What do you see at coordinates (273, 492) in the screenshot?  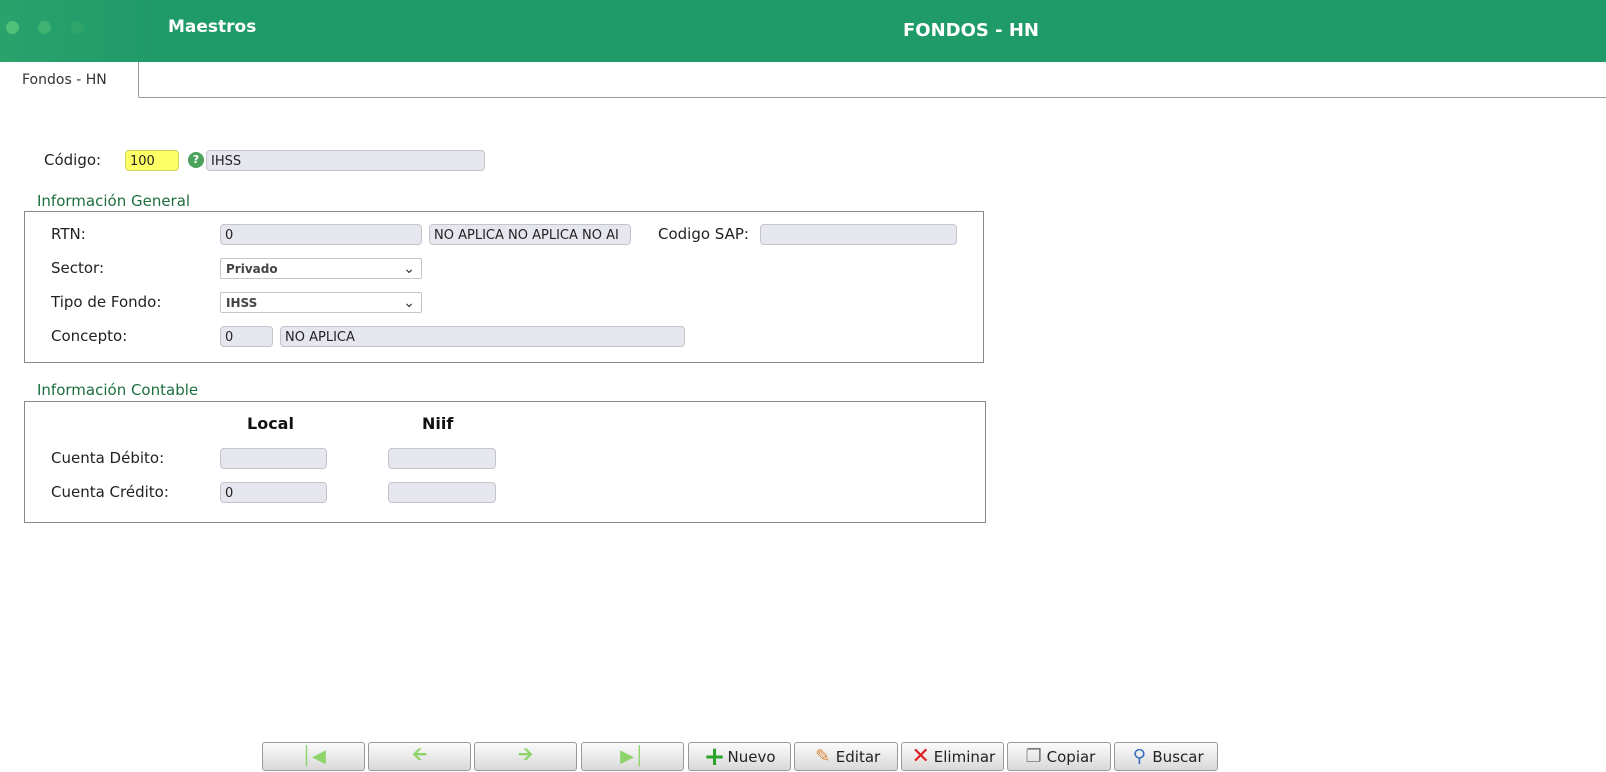 I see `cuenta-credito-local-input: 0` at bounding box center [273, 492].